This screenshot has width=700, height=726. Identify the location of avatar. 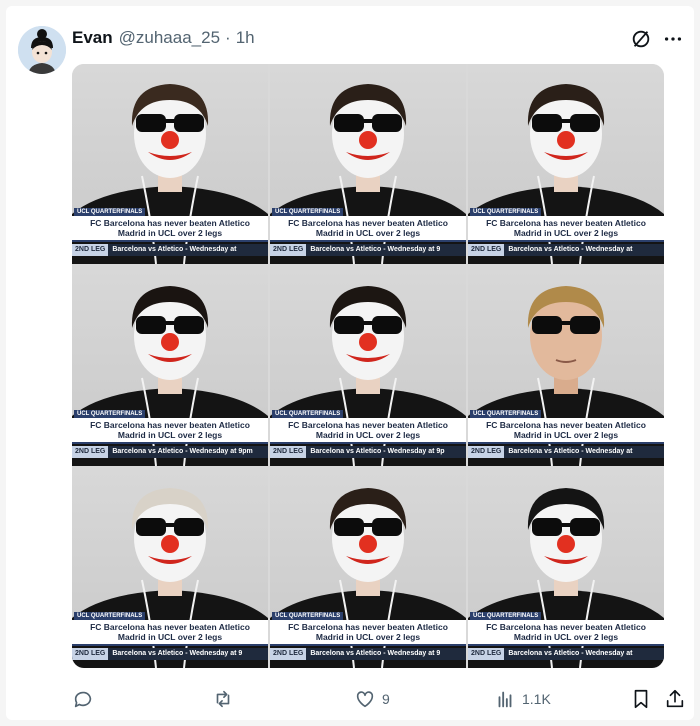
(42, 50).